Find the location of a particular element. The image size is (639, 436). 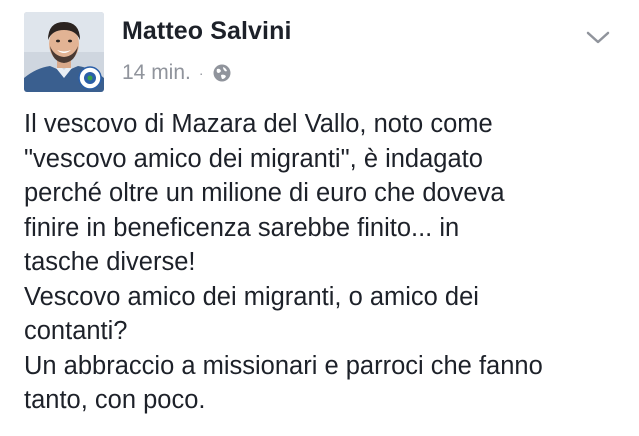

post-timestamp: 14 min. is located at coordinates (156, 73).